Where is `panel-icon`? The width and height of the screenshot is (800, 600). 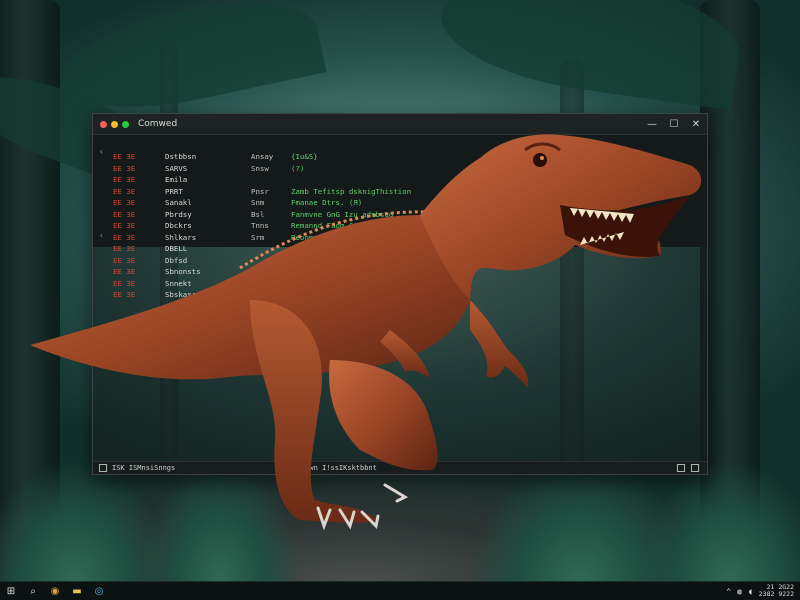 panel-icon is located at coordinates (695, 468).